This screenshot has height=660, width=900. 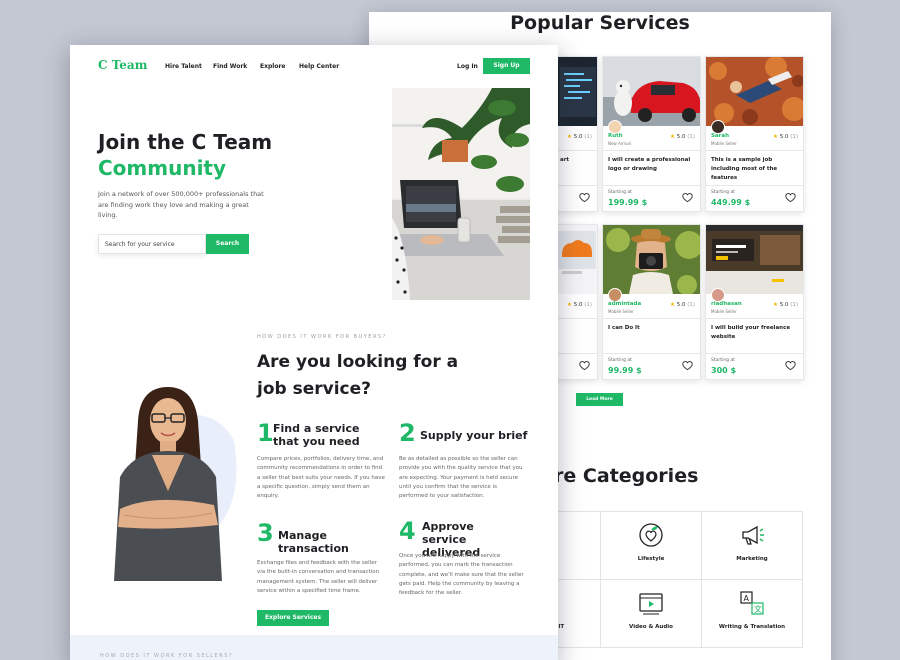 I want to click on login-link: Log In, so click(x=467, y=66).